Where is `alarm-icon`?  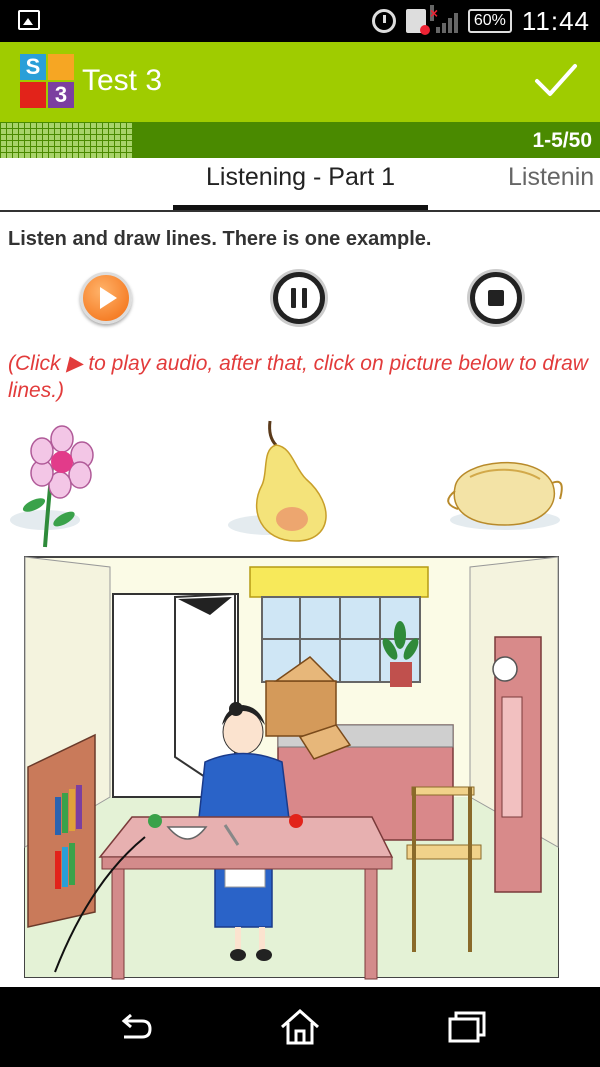
alarm-icon is located at coordinates (383, 21).